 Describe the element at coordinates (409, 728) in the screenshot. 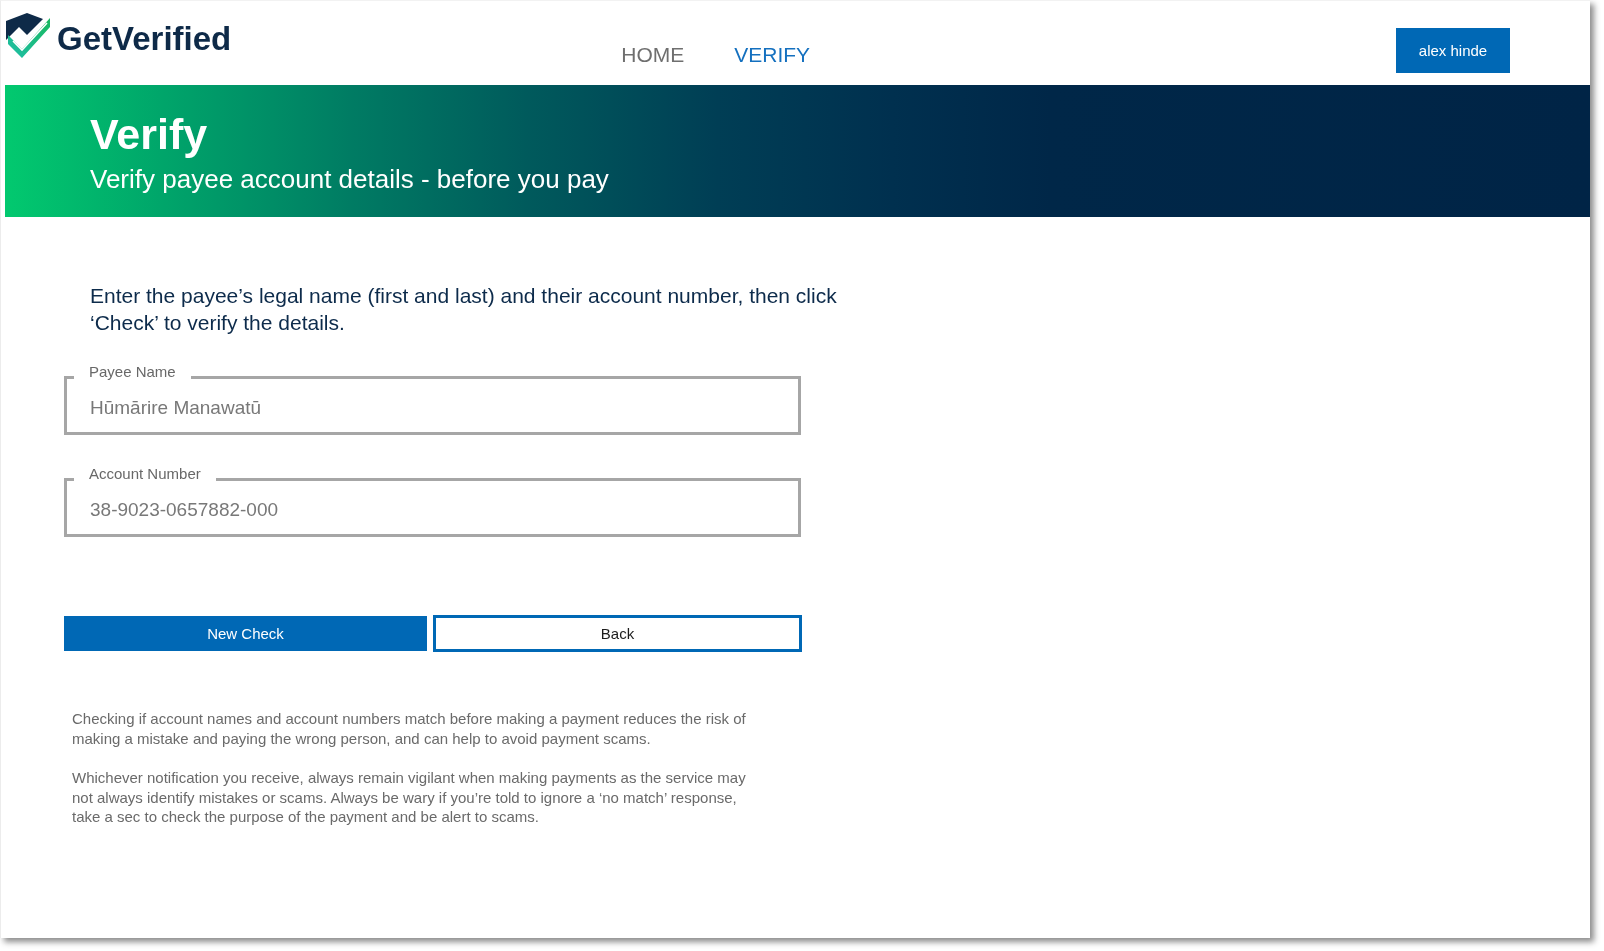

I see `info-paragraph: Checking if account names and account numbers match before making a payment reduces the risk of making a mistake and paying the wrong person, and can help to avoid payment scams.` at that location.